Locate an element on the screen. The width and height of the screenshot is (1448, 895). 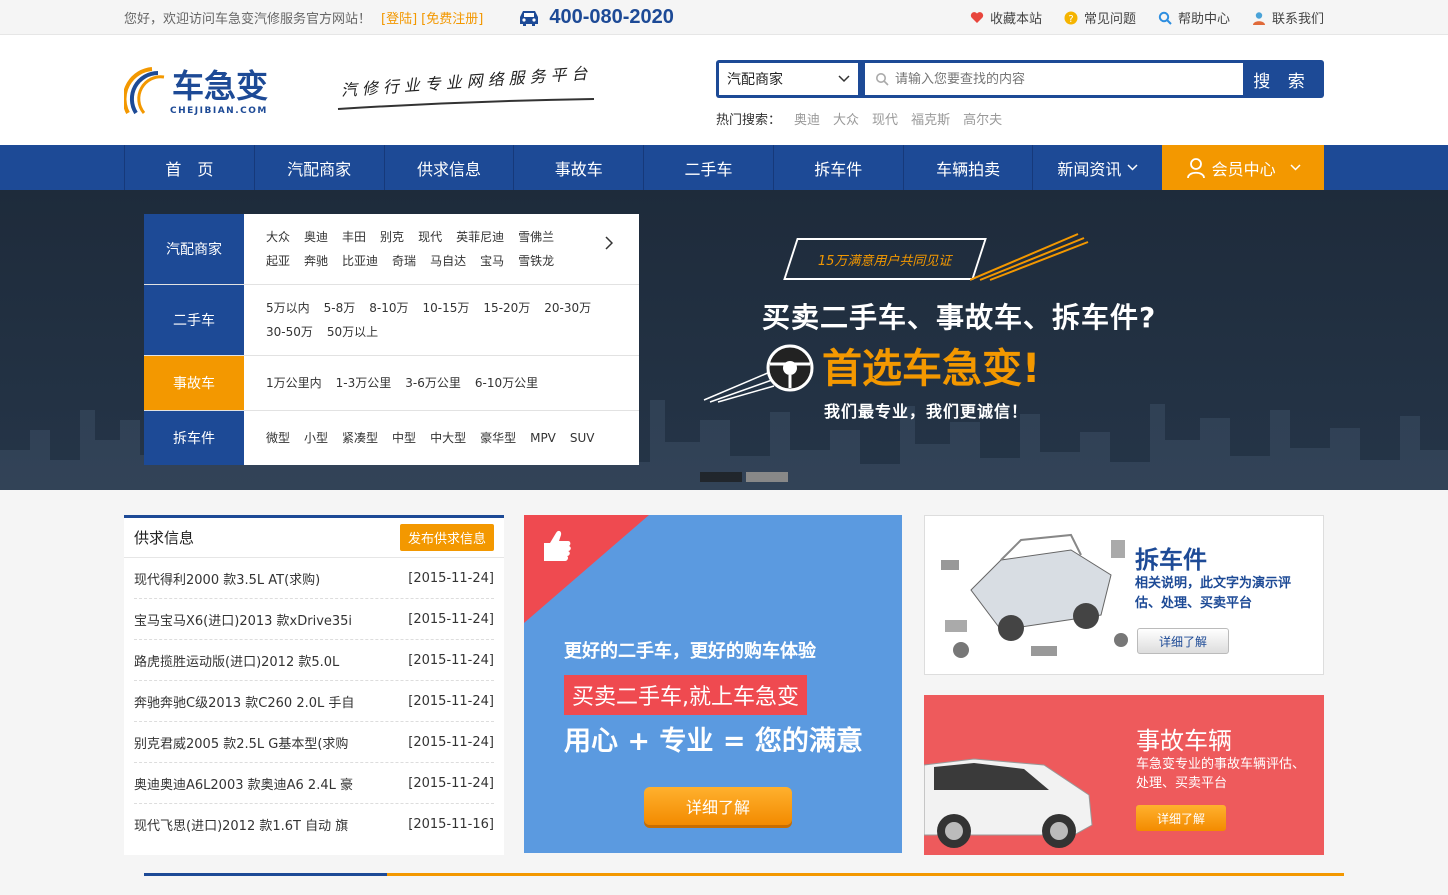
nav-accident-cars: 事故车 is located at coordinates (578, 167).